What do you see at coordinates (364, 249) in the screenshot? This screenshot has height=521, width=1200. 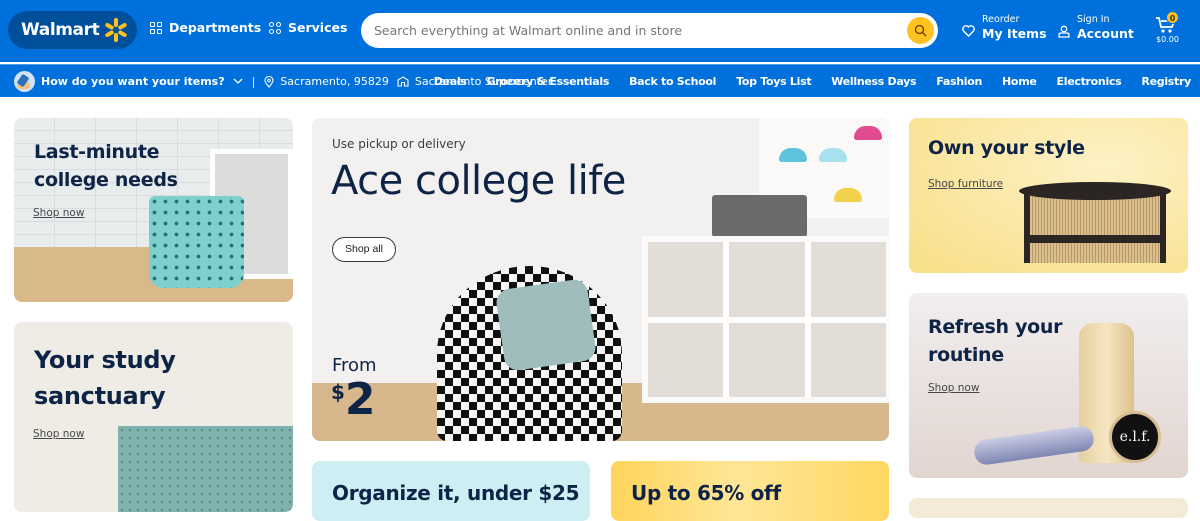 I see `shop-all-button: Shop all` at bounding box center [364, 249].